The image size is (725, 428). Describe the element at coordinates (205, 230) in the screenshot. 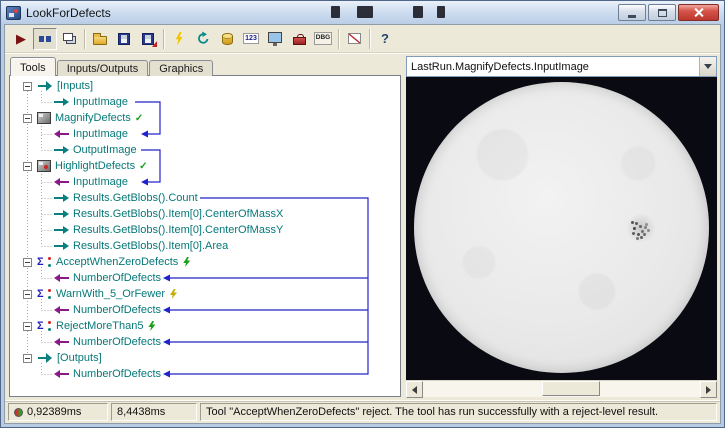

I see `tree-terminal: Results.GetBlobs().Item[0].CenterOfMassY` at that location.